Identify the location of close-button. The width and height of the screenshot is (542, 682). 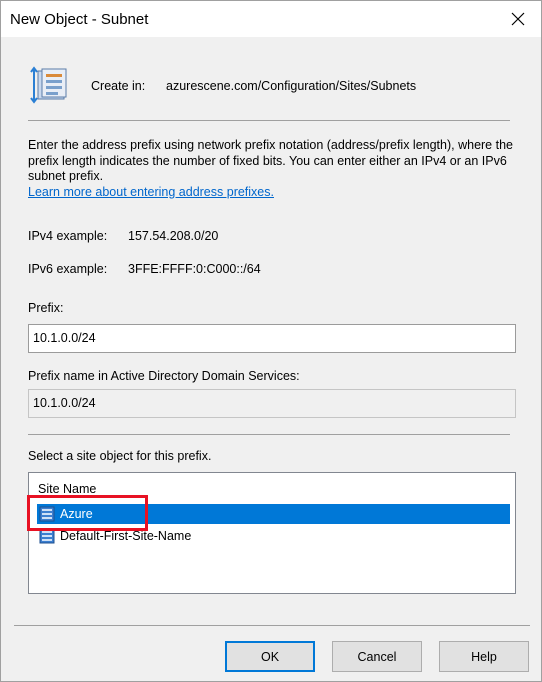
(518, 19).